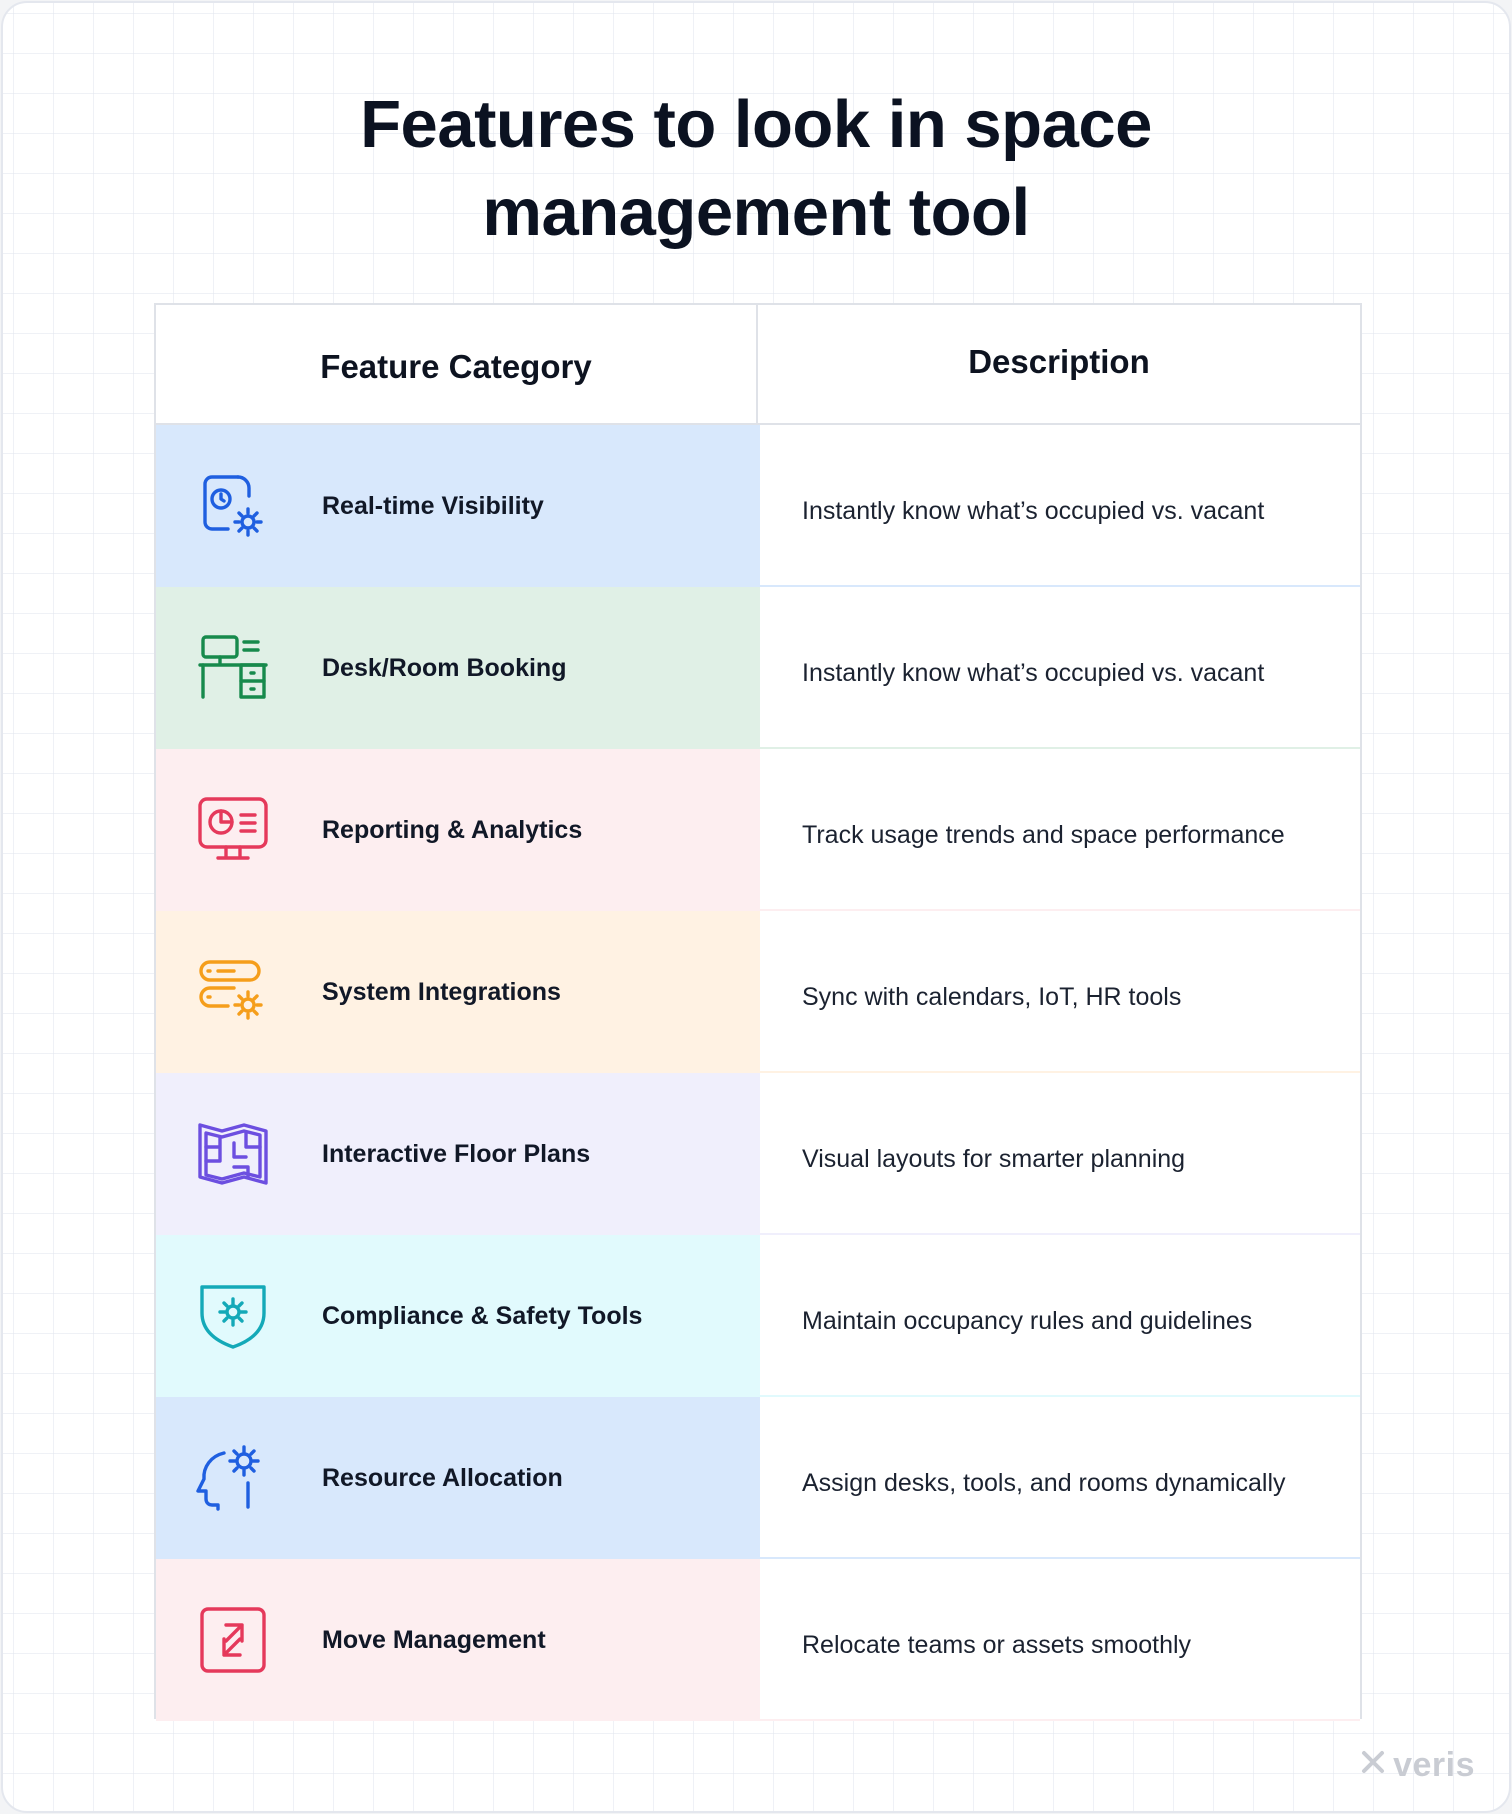  I want to click on category-cell: Move Management, so click(458, 1640).